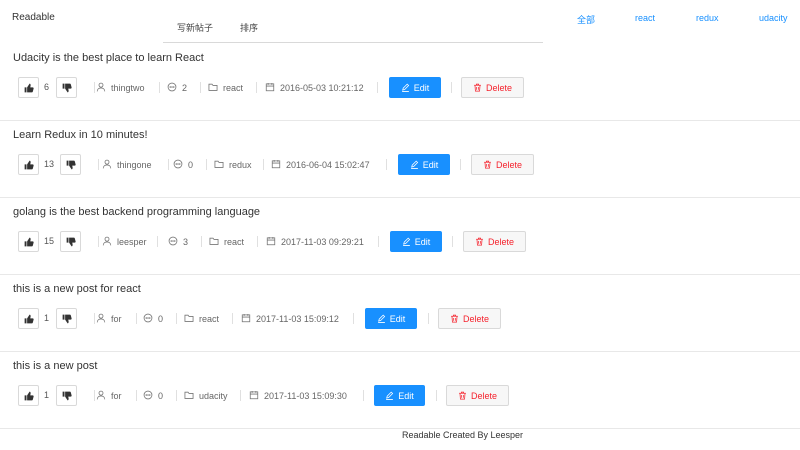  What do you see at coordinates (49, 164) in the screenshot?
I see `vote-count: 13` at bounding box center [49, 164].